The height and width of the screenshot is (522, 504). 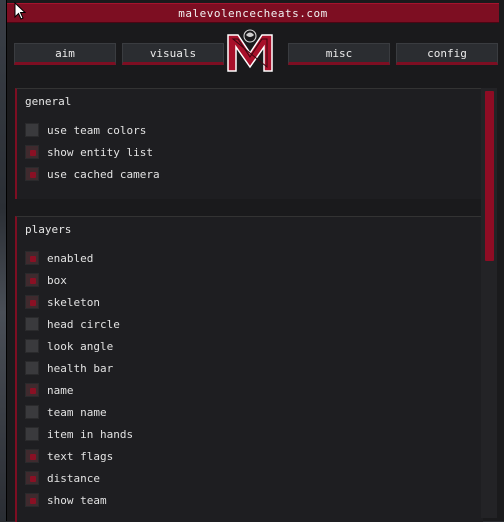 I want to click on option-look-angle: look angle, so click(x=69, y=346).